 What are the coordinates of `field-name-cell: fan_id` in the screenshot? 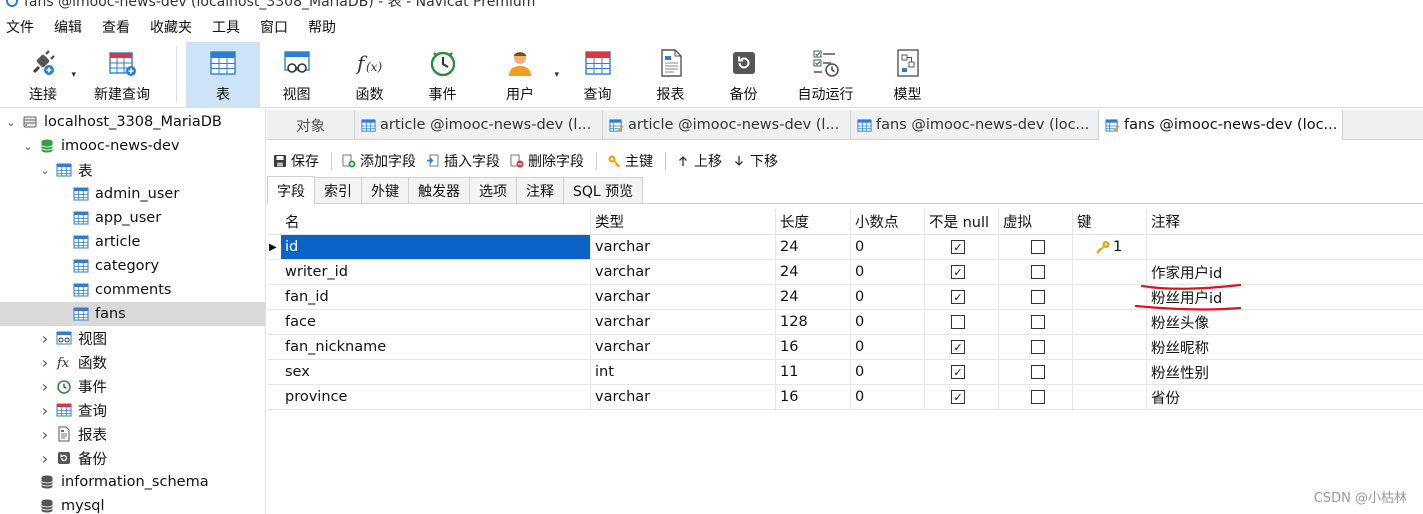 It's located at (436, 297).